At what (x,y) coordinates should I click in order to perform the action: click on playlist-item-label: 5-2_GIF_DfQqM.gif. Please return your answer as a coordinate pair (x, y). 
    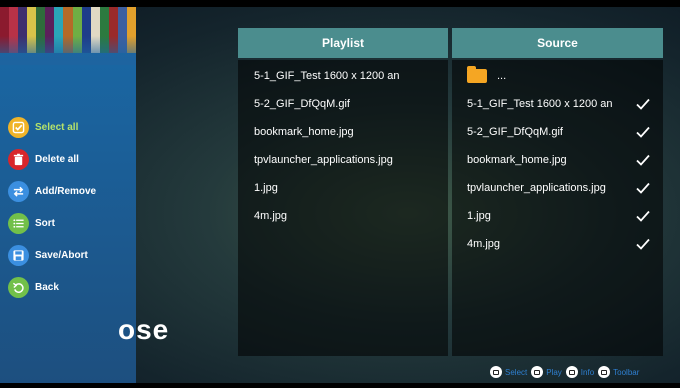
    Looking at the image, I should click on (302, 104).